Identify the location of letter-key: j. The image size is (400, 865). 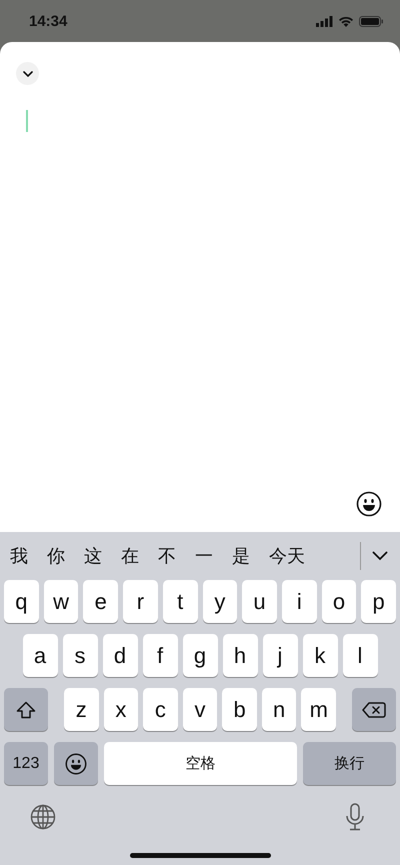
(280, 655).